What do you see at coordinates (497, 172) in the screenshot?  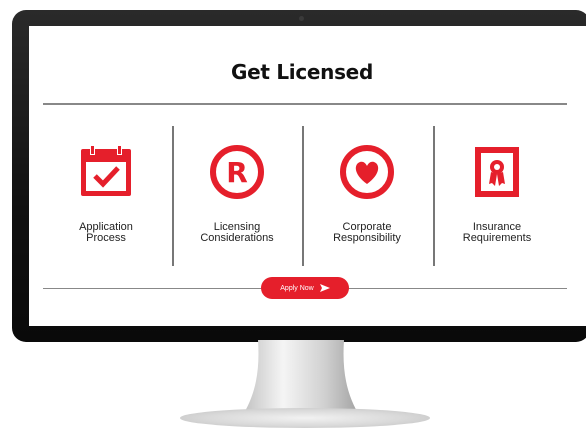 I see `certificate-icon` at bounding box center [497, 172].